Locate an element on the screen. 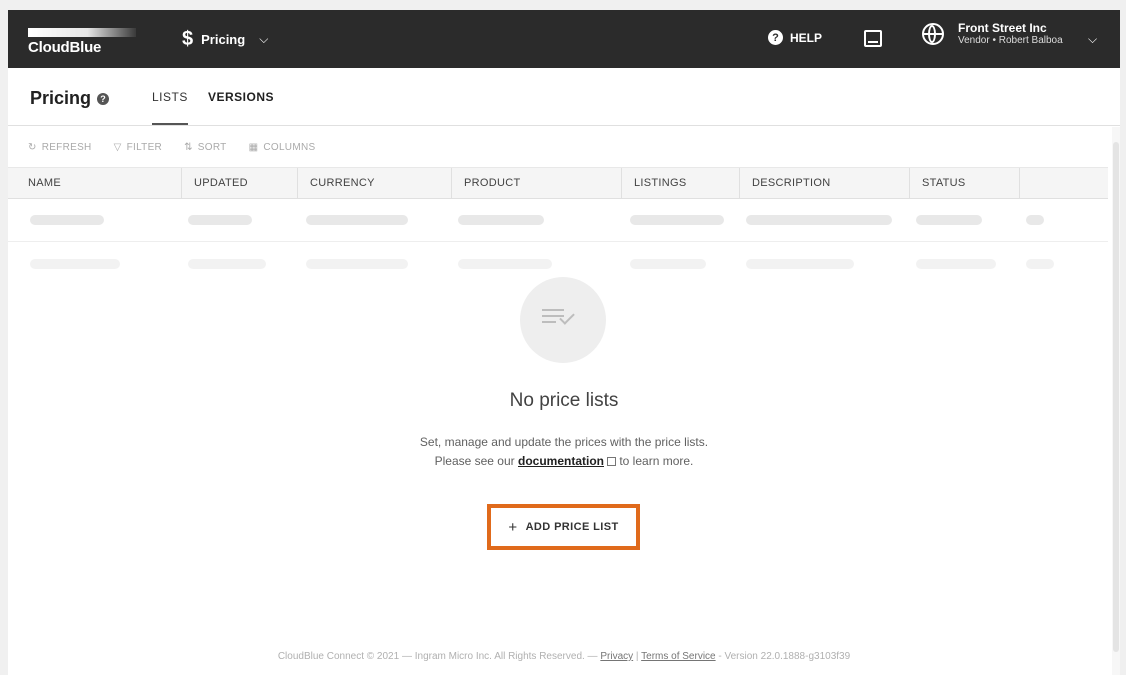  tab-lists: LISTS is located at coordinates (170, 97).